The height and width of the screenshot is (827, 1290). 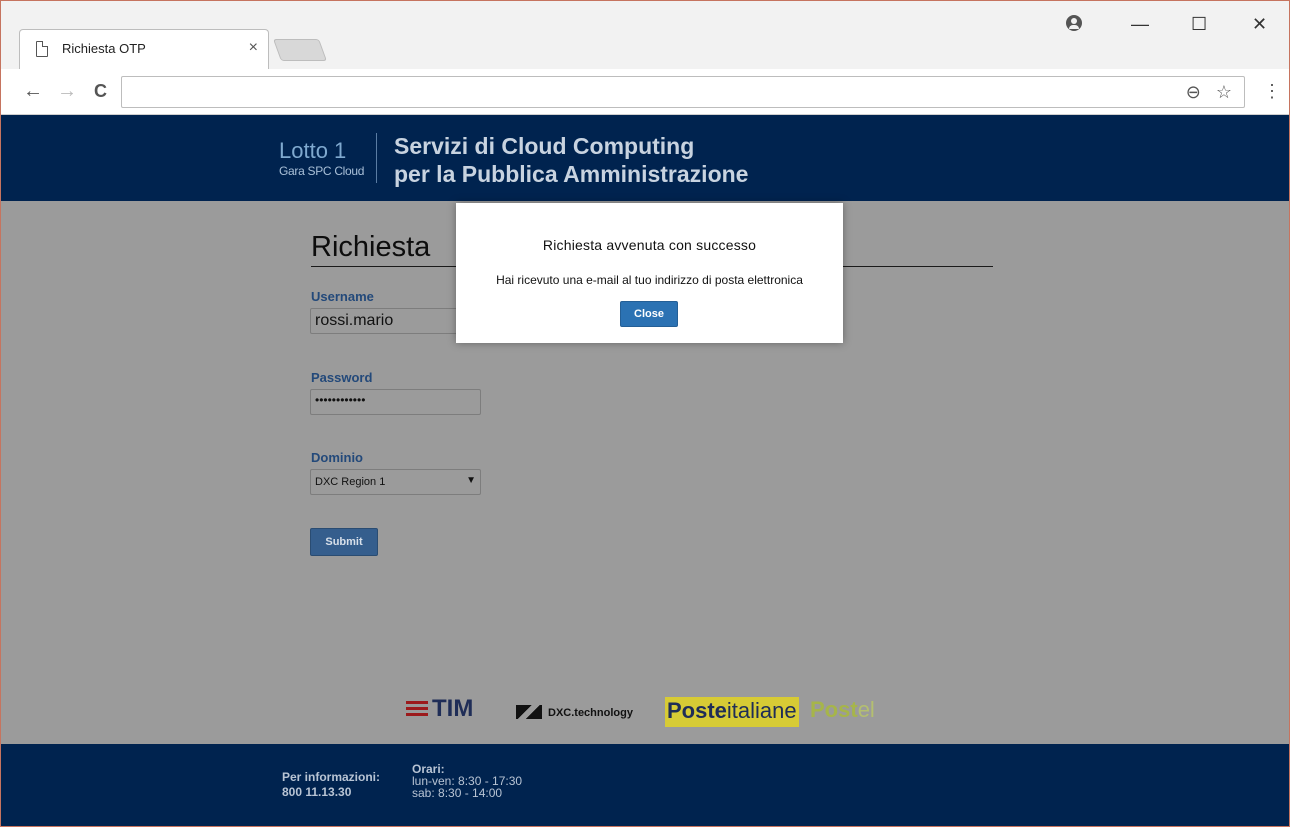 What do you see at coordinates (1074, 23) in the screenshot?
I see `profile-icon` at bounding box center [1074, 23].